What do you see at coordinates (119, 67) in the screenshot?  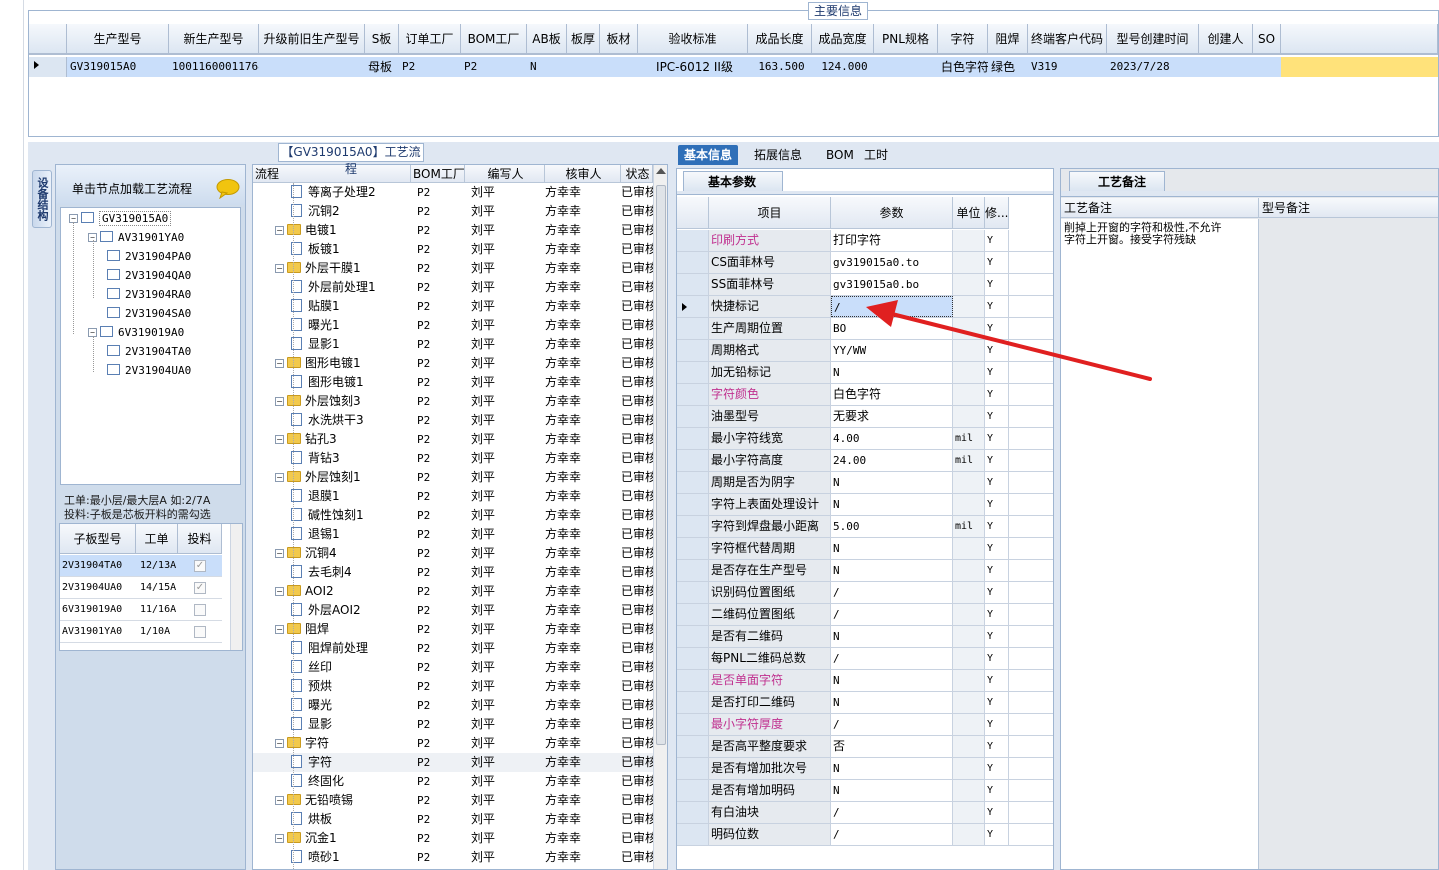 I see `main-cell-0: GV319015A0` at bounding box center [119, 67].